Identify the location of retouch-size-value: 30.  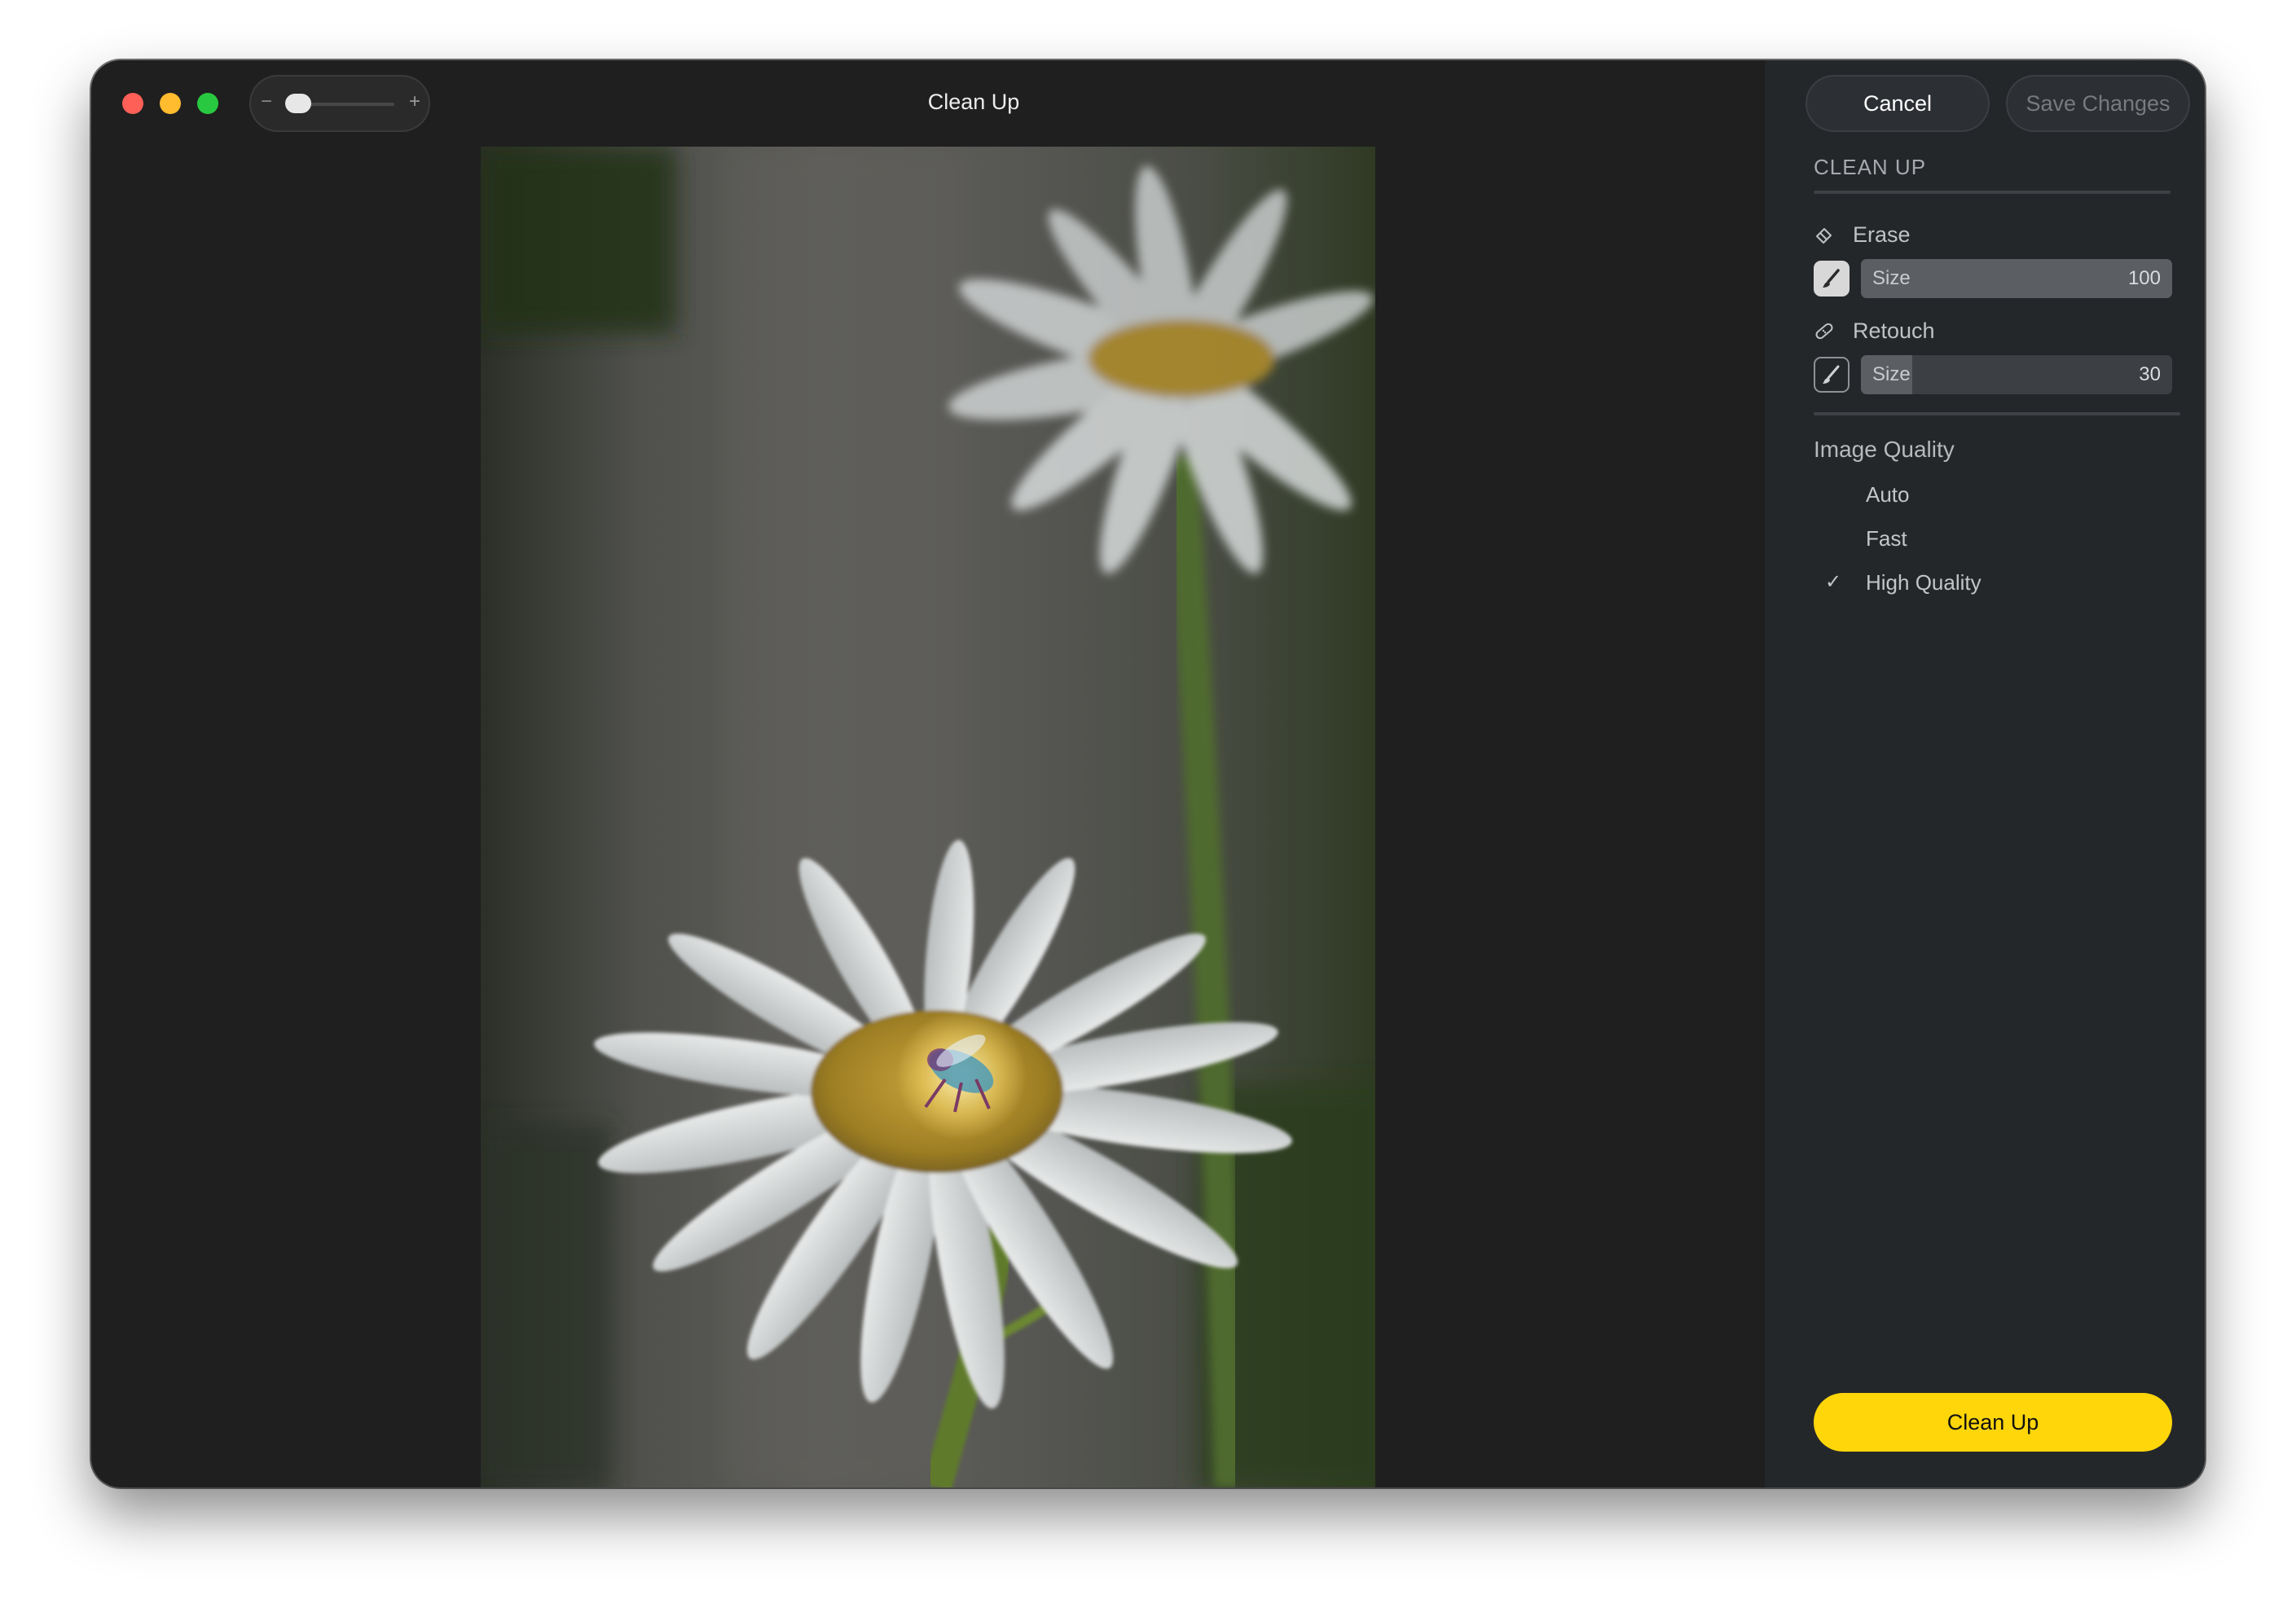
(2150, 374).